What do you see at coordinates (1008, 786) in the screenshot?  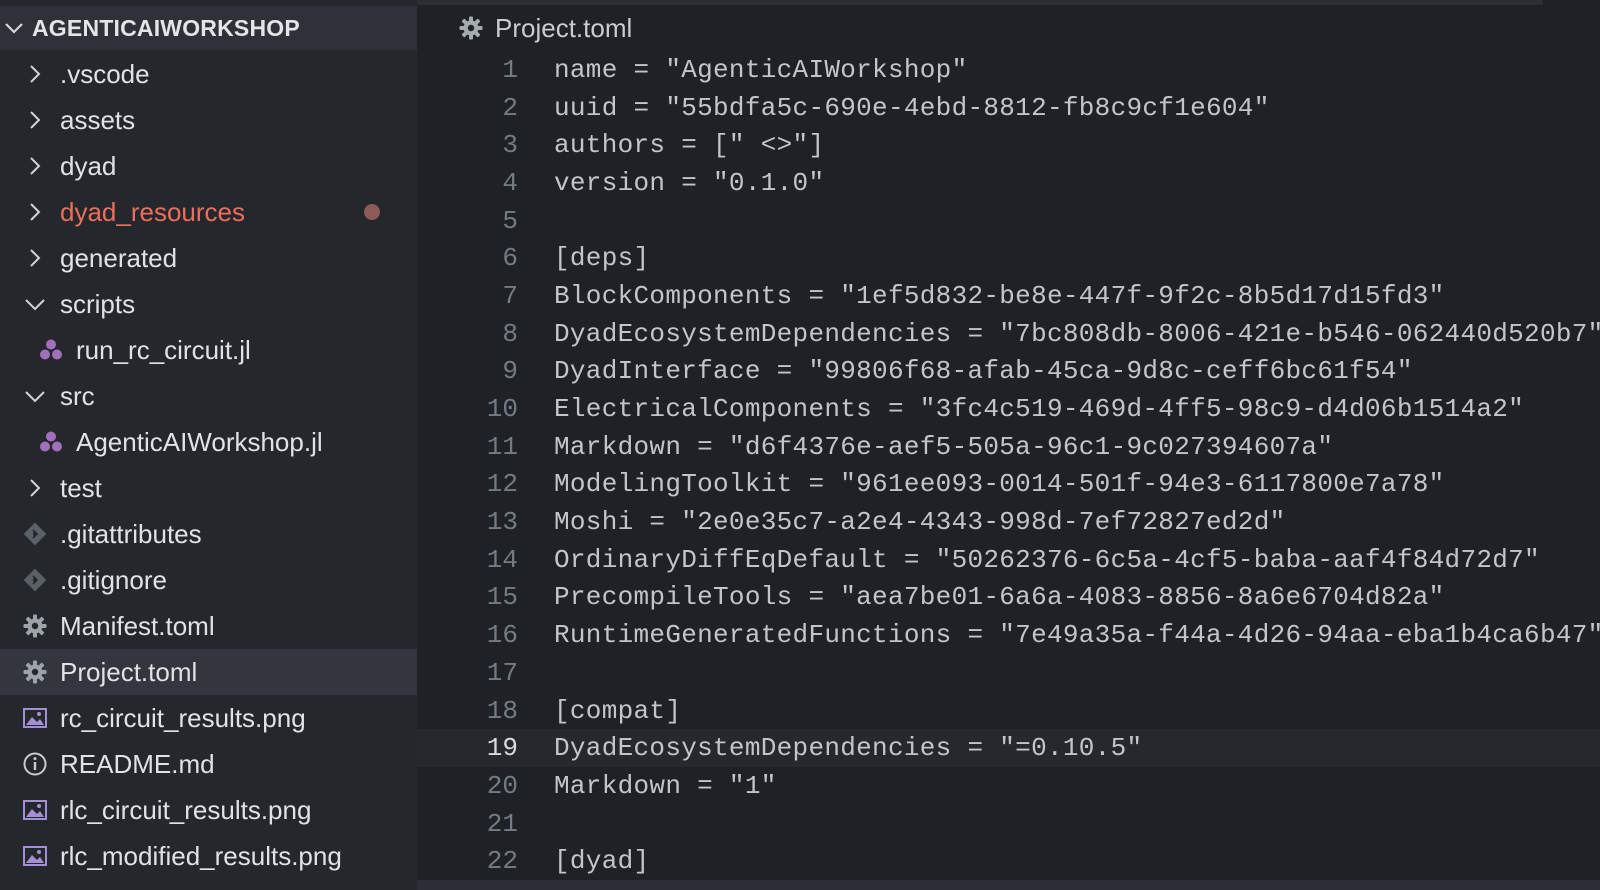 I see `code-line: 20 Markdown = "1"` at bounding box center [1008, 786].